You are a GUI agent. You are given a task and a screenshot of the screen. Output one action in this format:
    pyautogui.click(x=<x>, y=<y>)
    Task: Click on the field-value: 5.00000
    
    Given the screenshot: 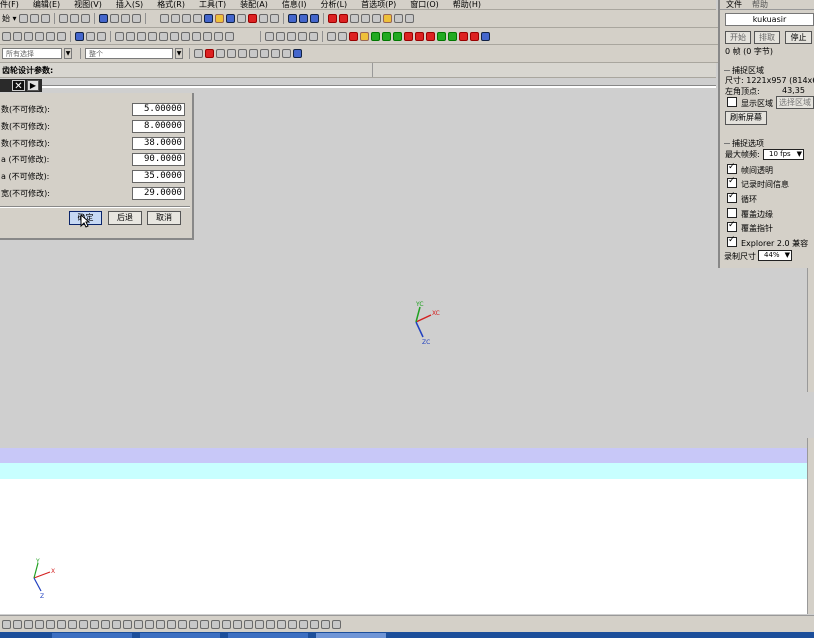 What is the action you would take?
    pyautogui.click(x=158, y=109)
    